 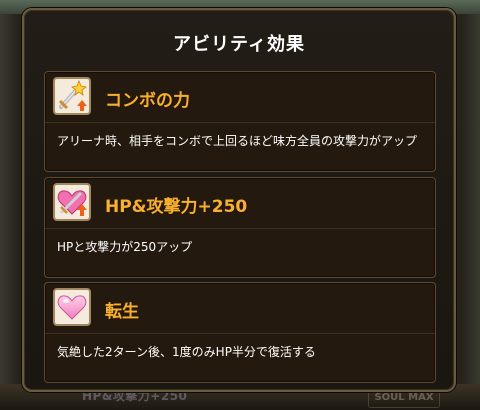 I want to click on modal-title: アビリティ効果, so click(x=239, y=44).